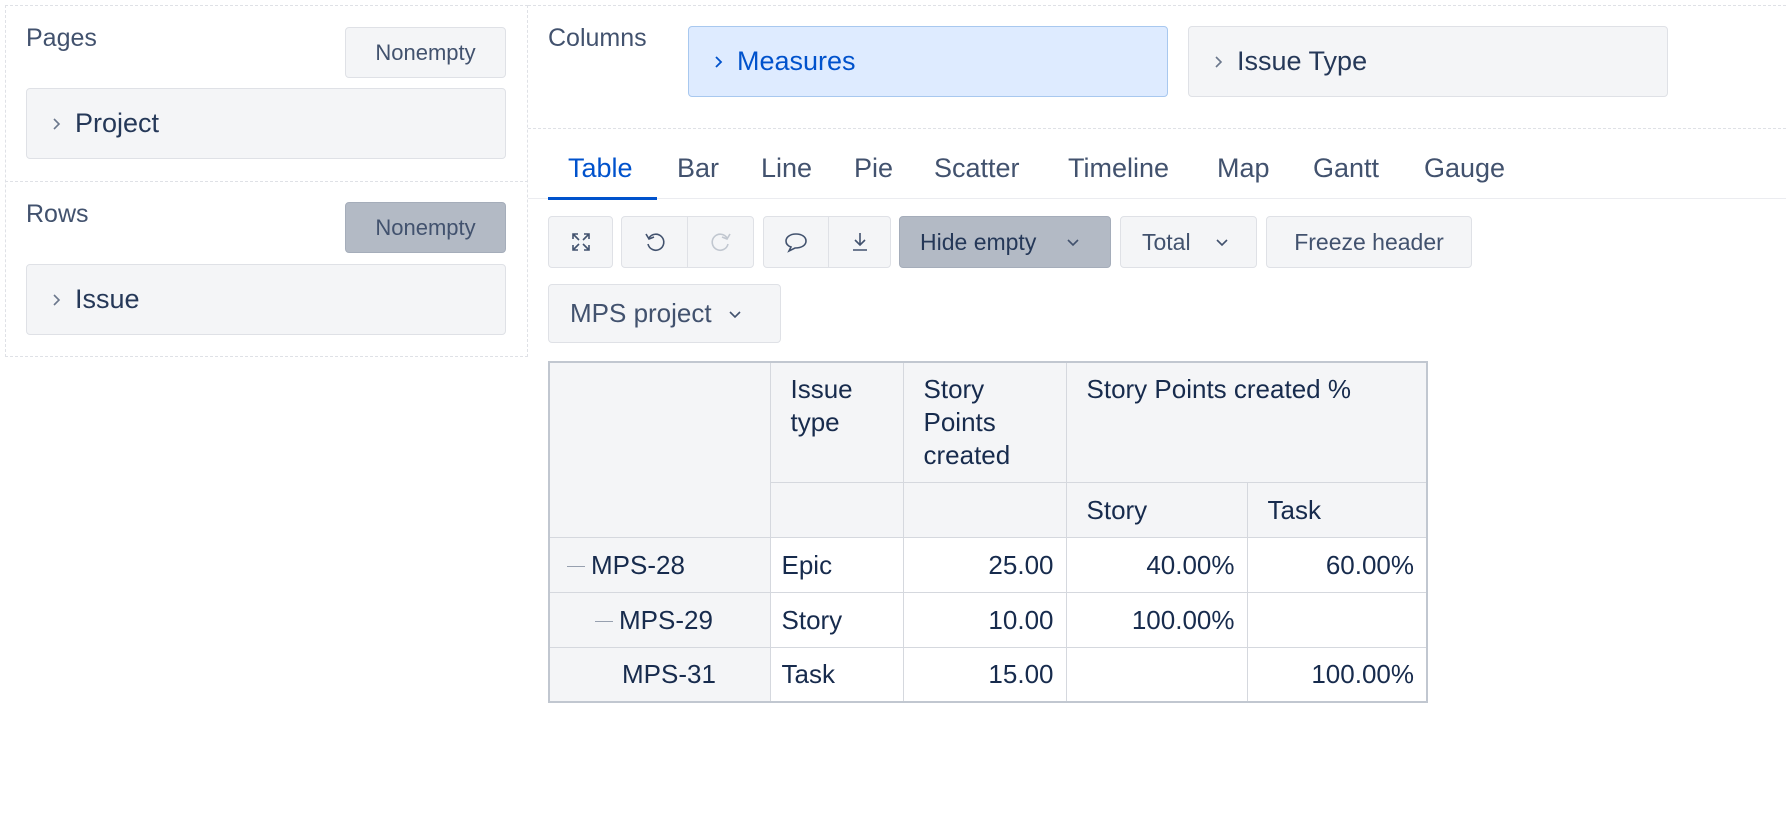 The height and width of the screenshot is (820, 1786). What do you see at coordinates (266, 181) in the screenshot?
I see `panel-divider` at bounding box center [266, 181].